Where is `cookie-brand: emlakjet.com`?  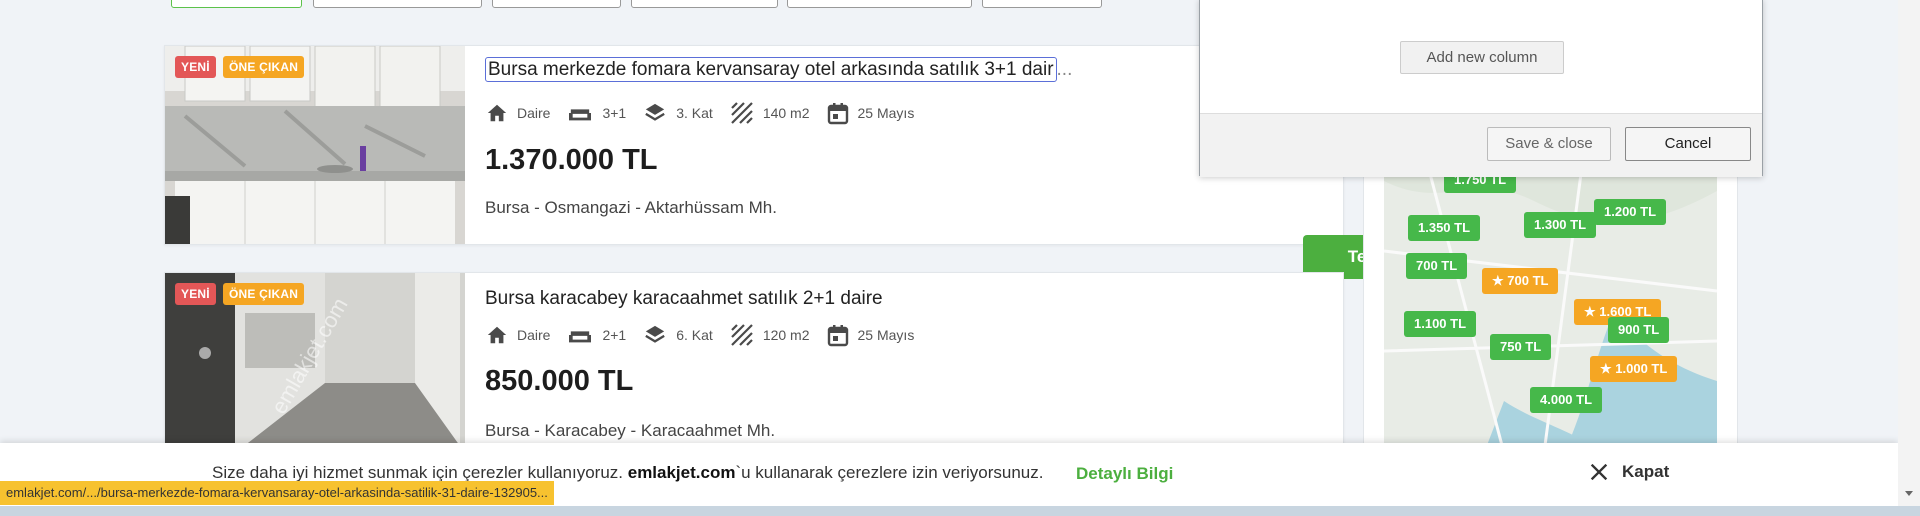
cookie-brand: emlakjet.com is located at coordinates (681, 472).